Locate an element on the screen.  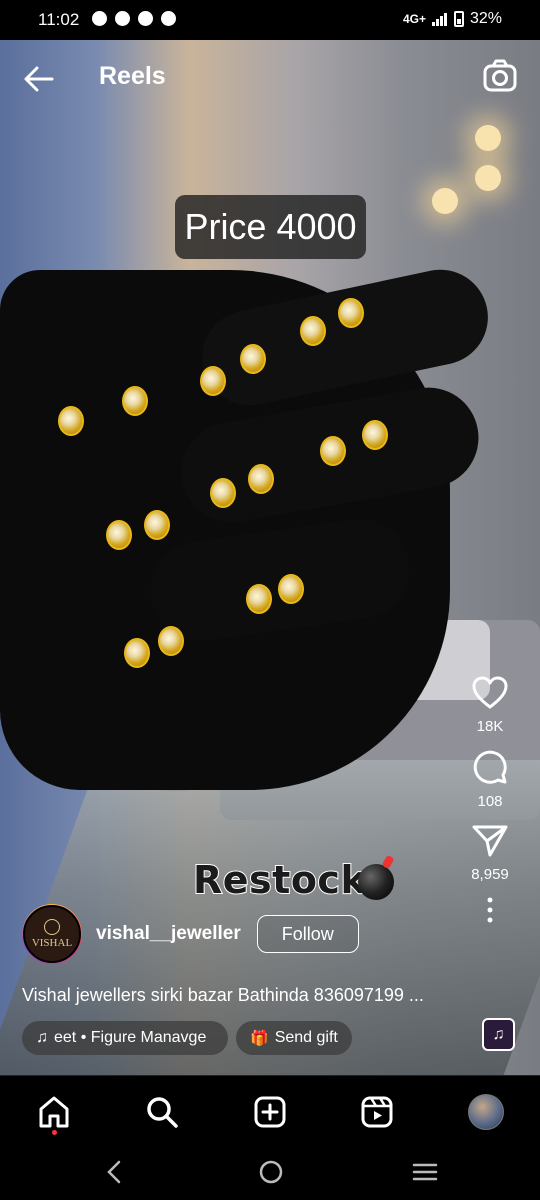
profile-avatar is located at coordinates (486, 1112).